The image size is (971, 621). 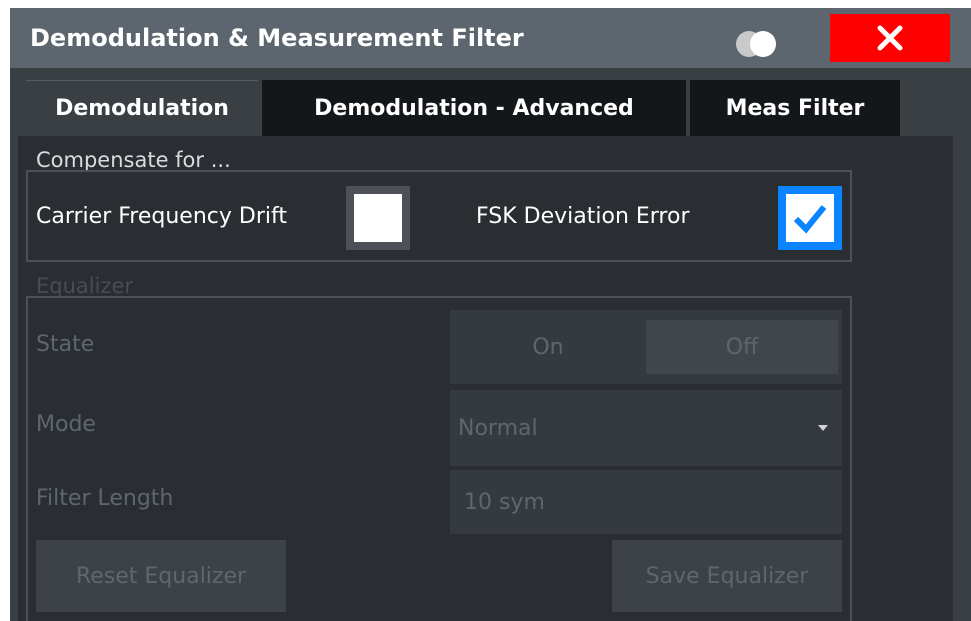 I want to click on fsk-deviation-label: FSK Deviation Error, so click(x=583, y=216).